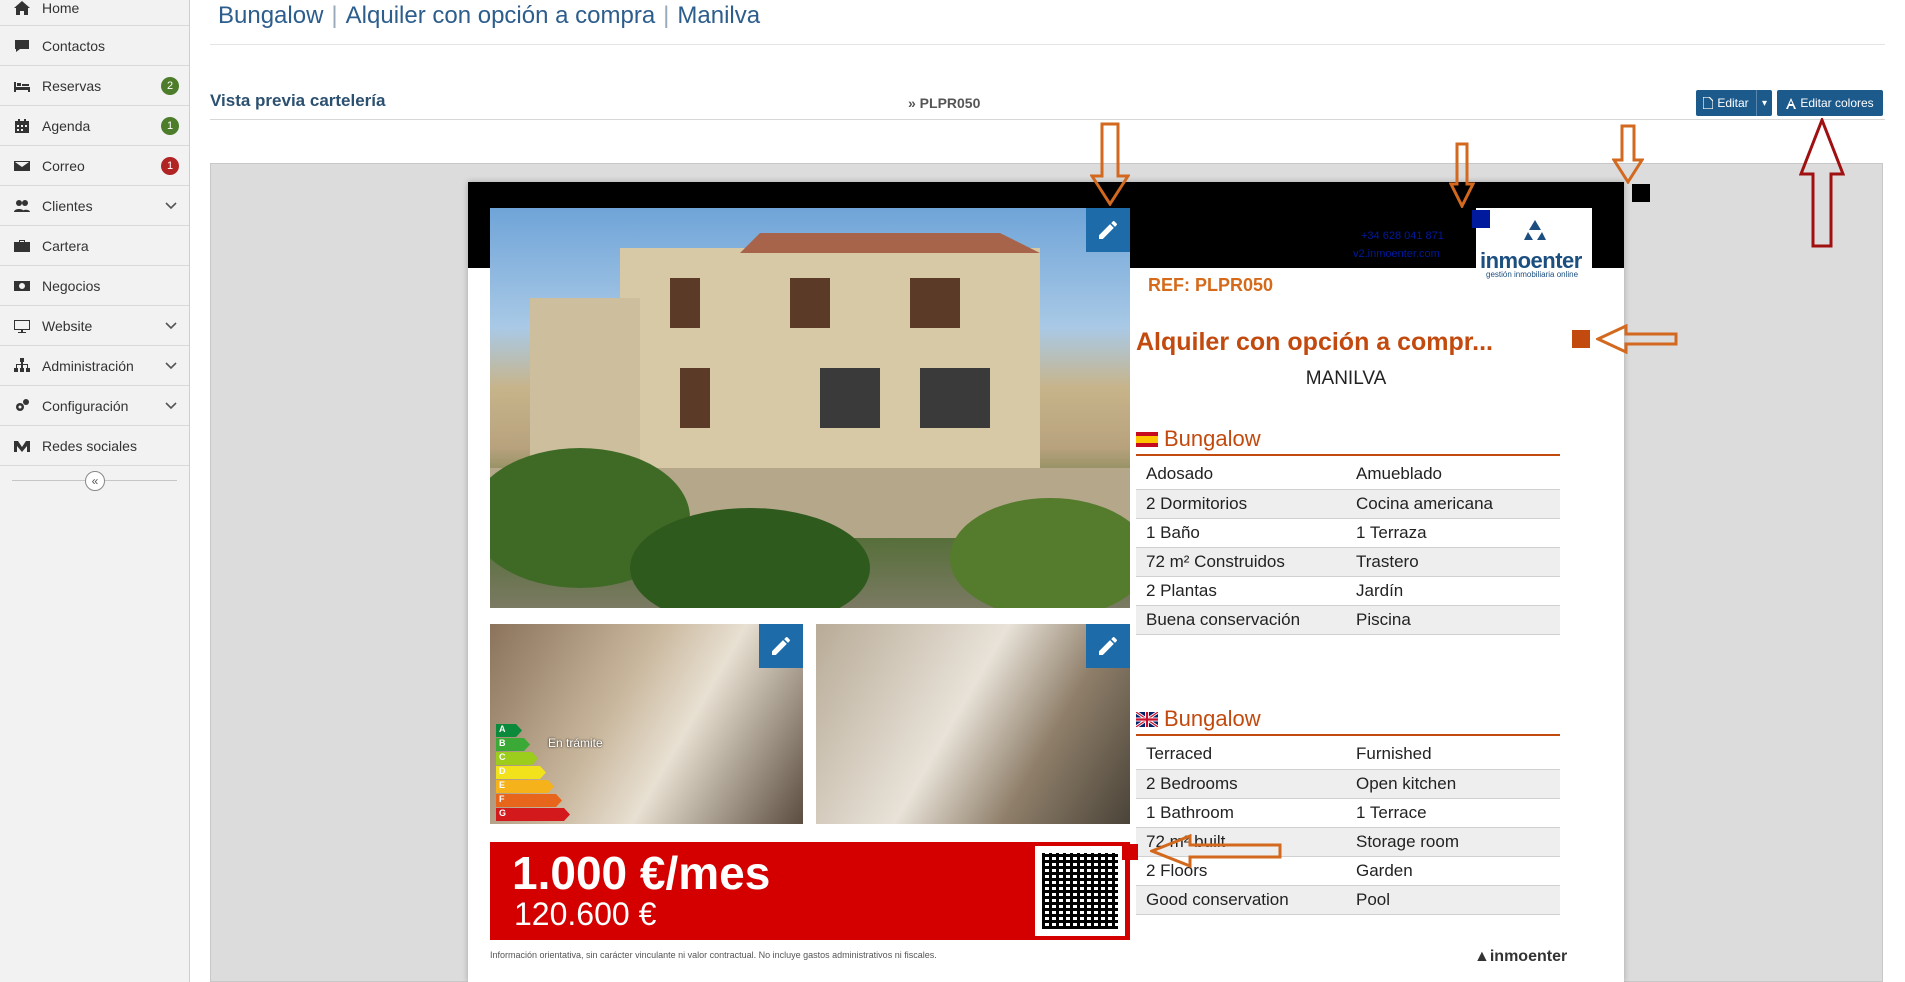 The width and height of the screenshot is (1905, 982). What do you see at coordinates (1147, 719) in the screenshot?
I see `uk-flag-icon` at bounding box center [1147, 719].